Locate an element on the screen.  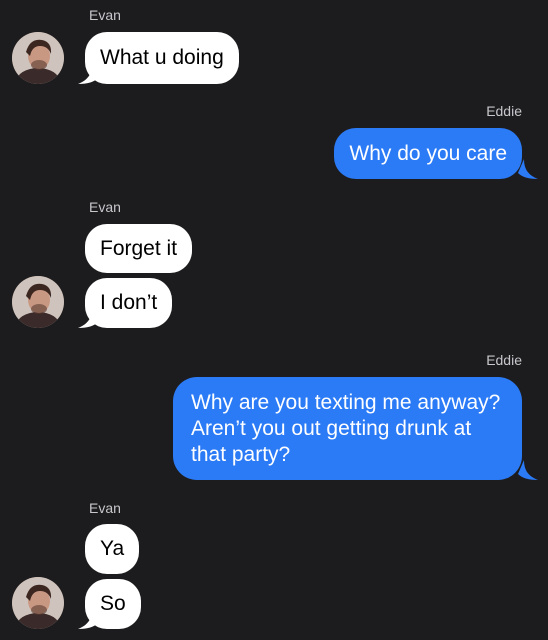
message-bubble-outgoing: Why do you care is located at coordinates (428, 153).